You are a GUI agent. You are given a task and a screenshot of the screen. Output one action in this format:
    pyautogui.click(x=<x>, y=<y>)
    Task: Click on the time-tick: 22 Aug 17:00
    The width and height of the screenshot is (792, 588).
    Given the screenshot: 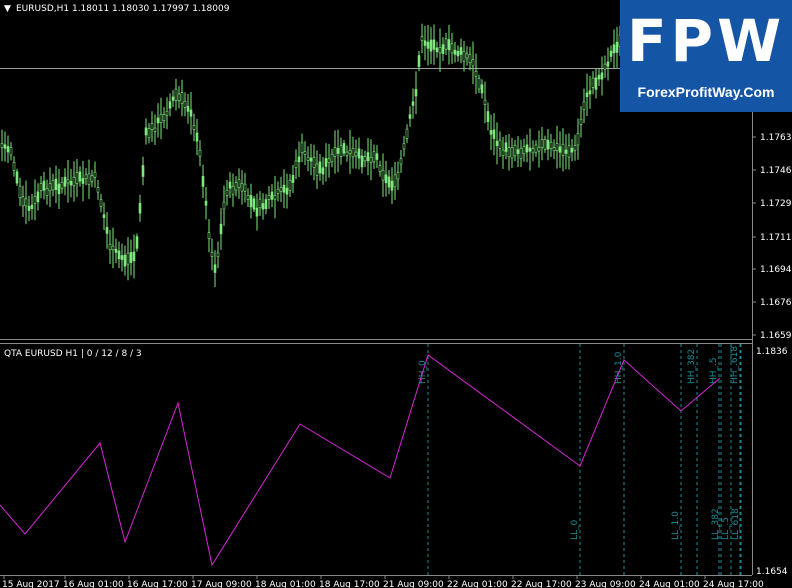 What is the action you would take?
    pyautogui.click(x=541, y=584)
    